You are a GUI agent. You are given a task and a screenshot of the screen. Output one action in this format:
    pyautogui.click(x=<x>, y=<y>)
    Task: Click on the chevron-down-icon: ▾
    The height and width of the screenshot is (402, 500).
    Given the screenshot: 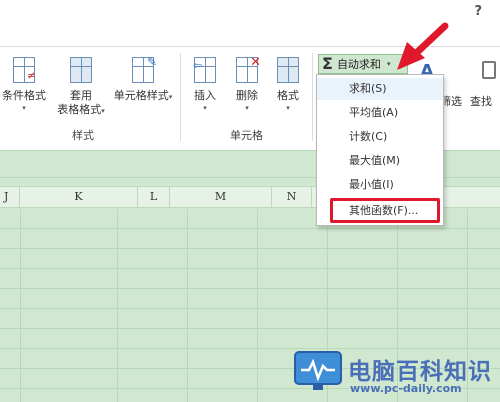 What is the action you would take?
    pyautogui.click(x=389, y=64)
    